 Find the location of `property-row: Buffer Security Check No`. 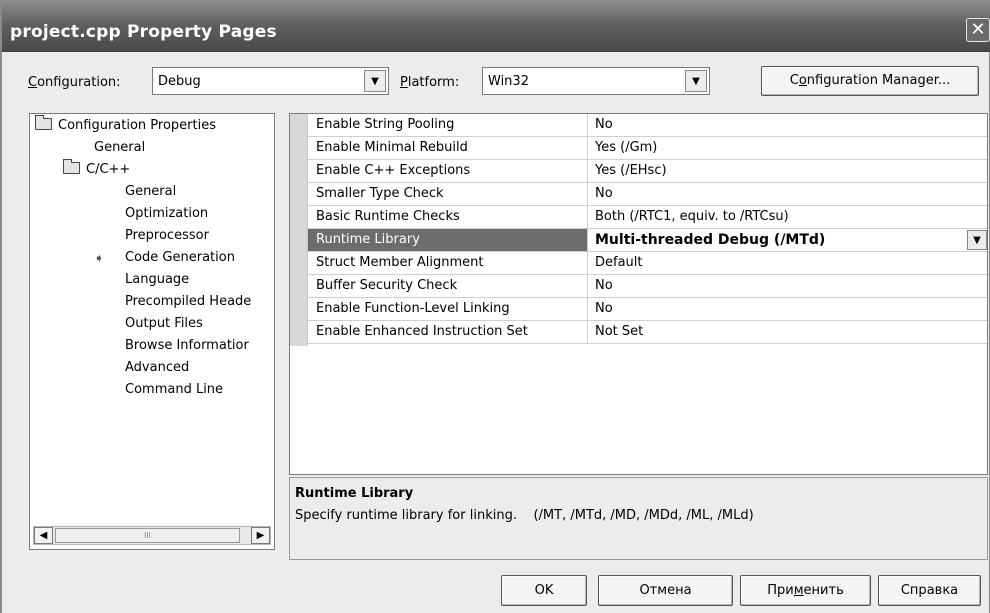

property-row: Buffer Security Check No is located at coordinates (647, 286).